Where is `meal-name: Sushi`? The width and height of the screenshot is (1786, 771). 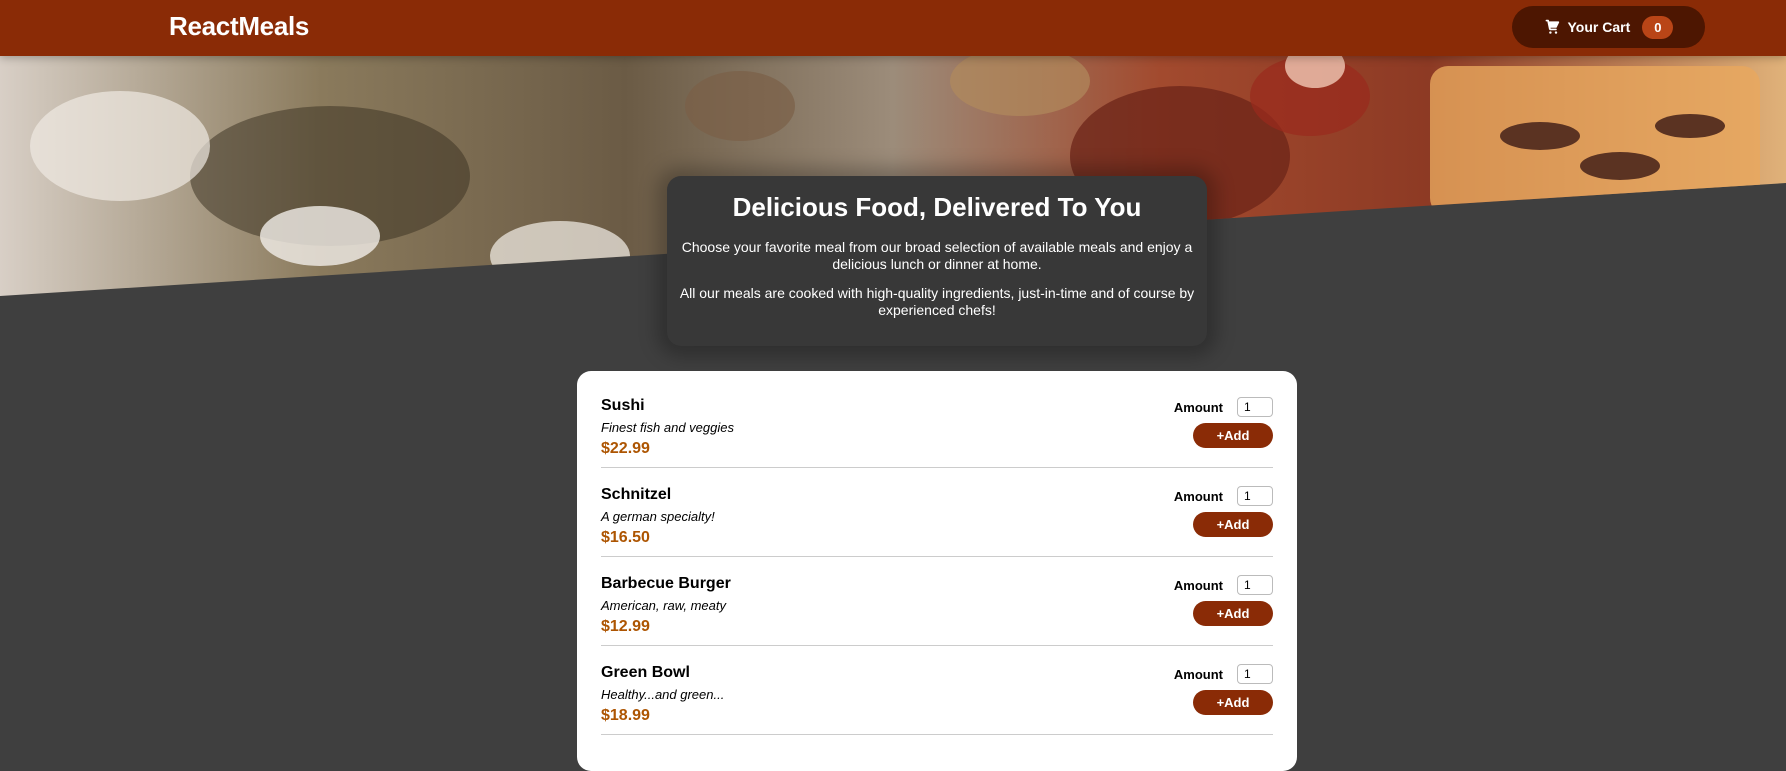
meal-name: Sushi is located at coordinates (623, 405).